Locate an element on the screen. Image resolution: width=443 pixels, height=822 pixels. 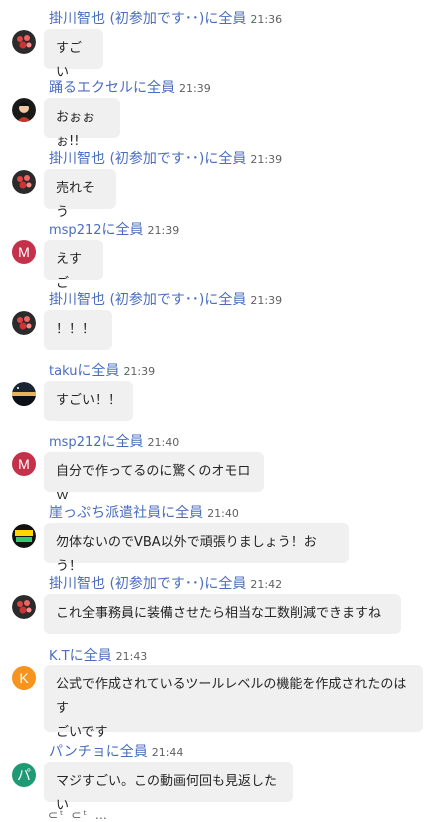
message-header: msp212に全員 21:39 is located at coordinates (114, 229).